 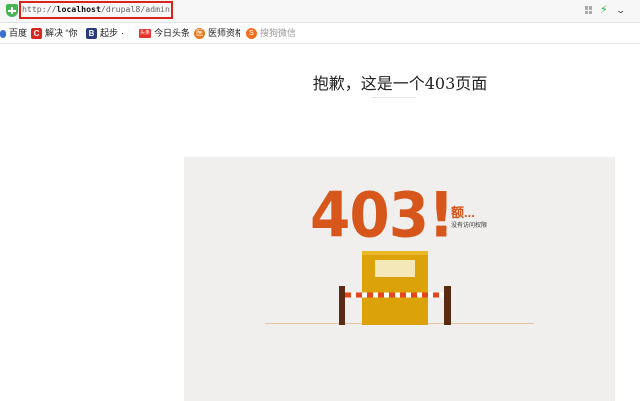 What do you see at coordinates (447, 305) in the screenshot?
I see `right-barrier-post` at bounding box center [447, 305].